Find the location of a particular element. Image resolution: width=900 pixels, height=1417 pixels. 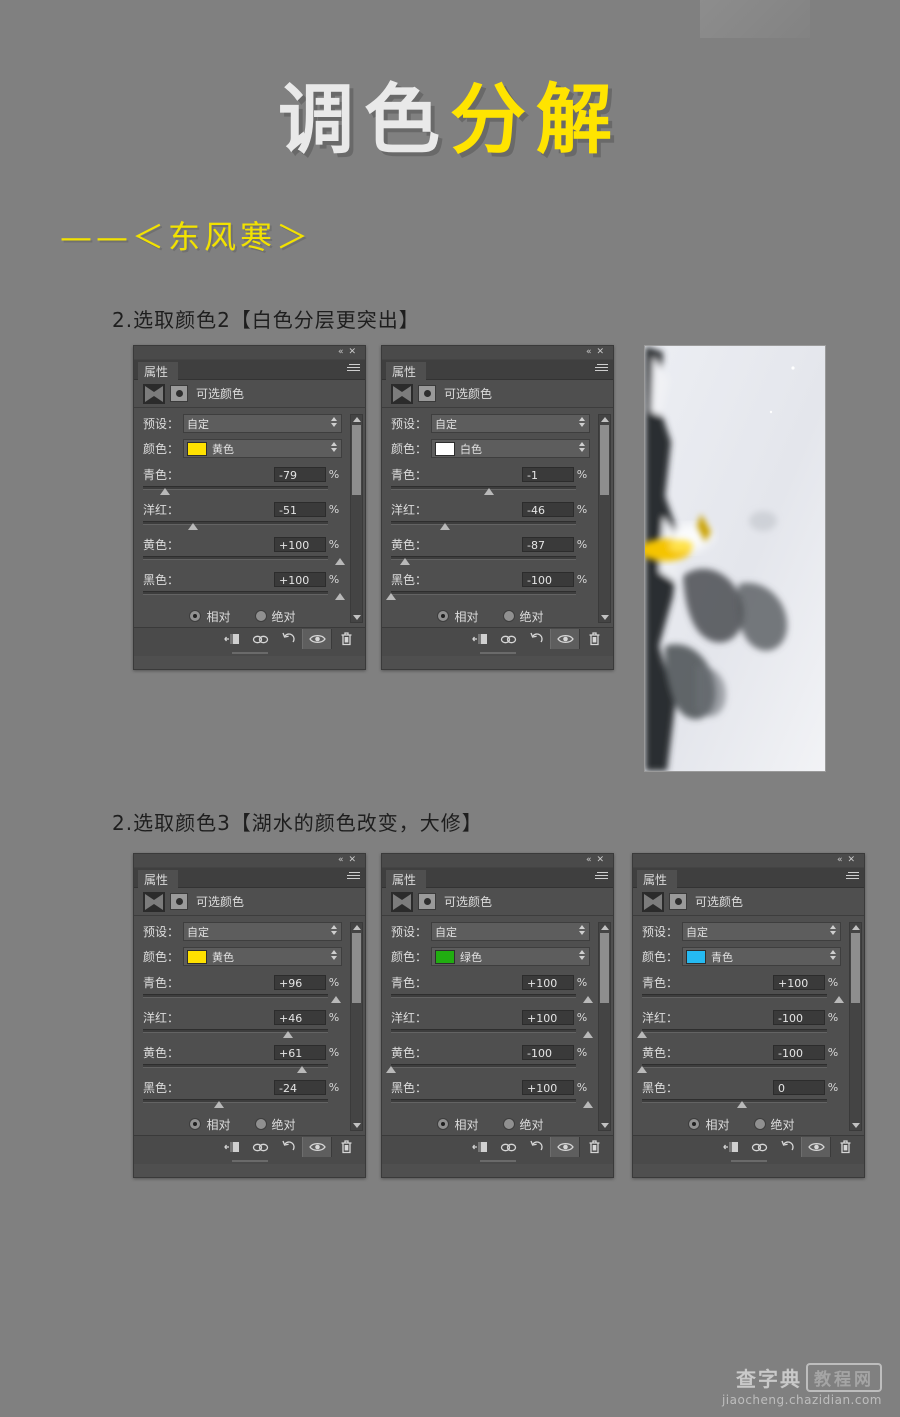

close-icon: ✕ is located at coordinates (853, 860).